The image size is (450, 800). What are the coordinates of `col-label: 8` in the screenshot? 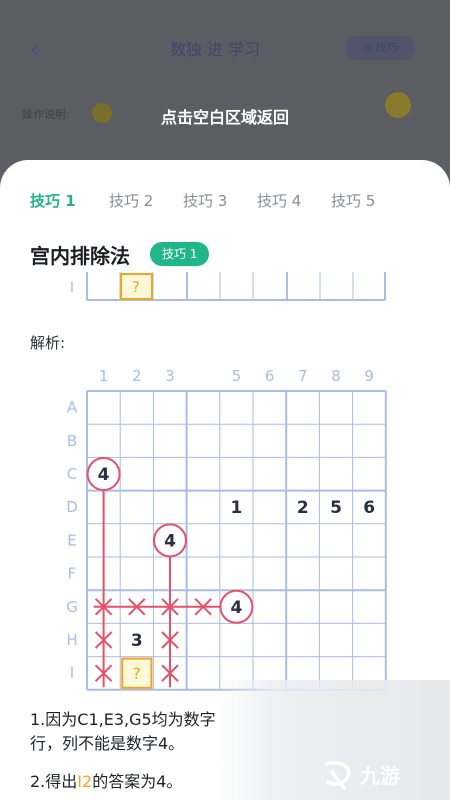 It's located at (336, 376).